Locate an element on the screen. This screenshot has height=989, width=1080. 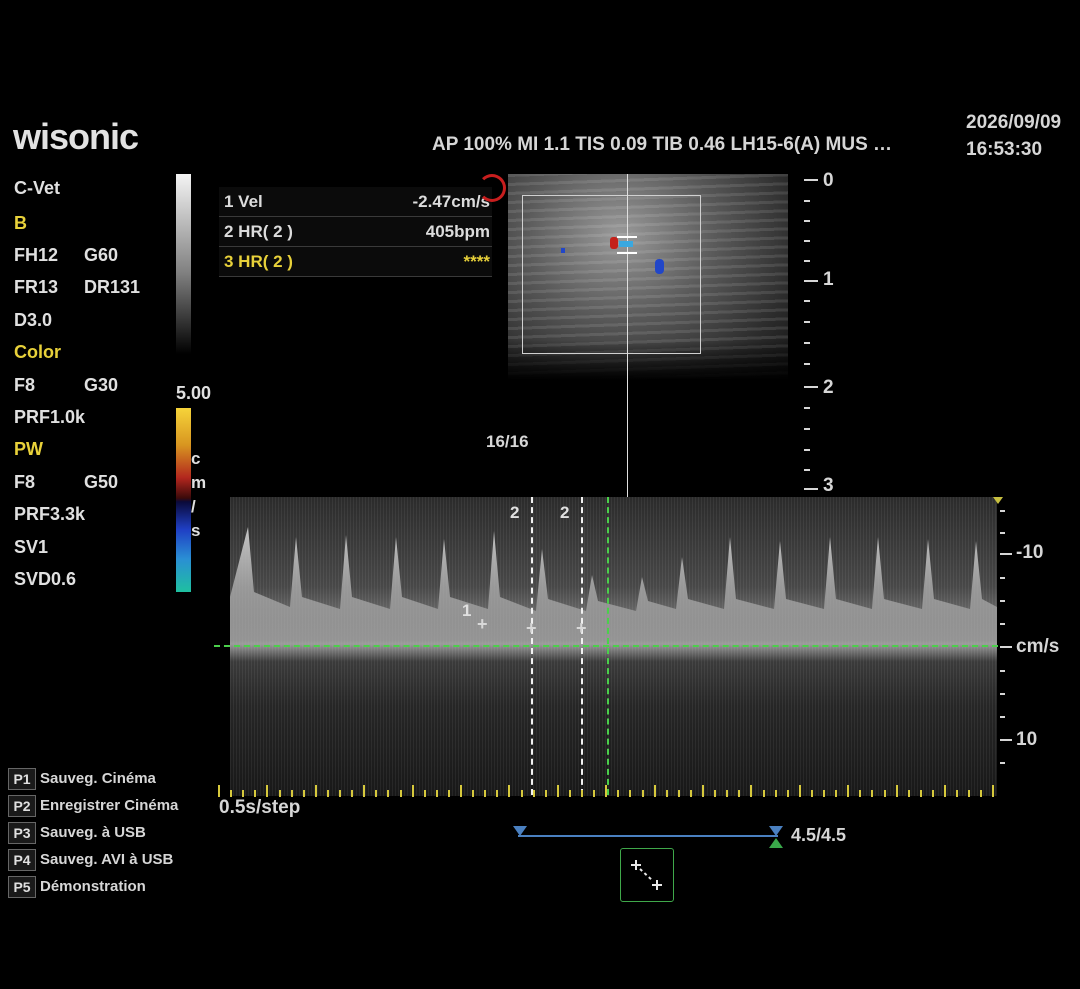
doppler-scan-line is located at coordinates (627, 335).